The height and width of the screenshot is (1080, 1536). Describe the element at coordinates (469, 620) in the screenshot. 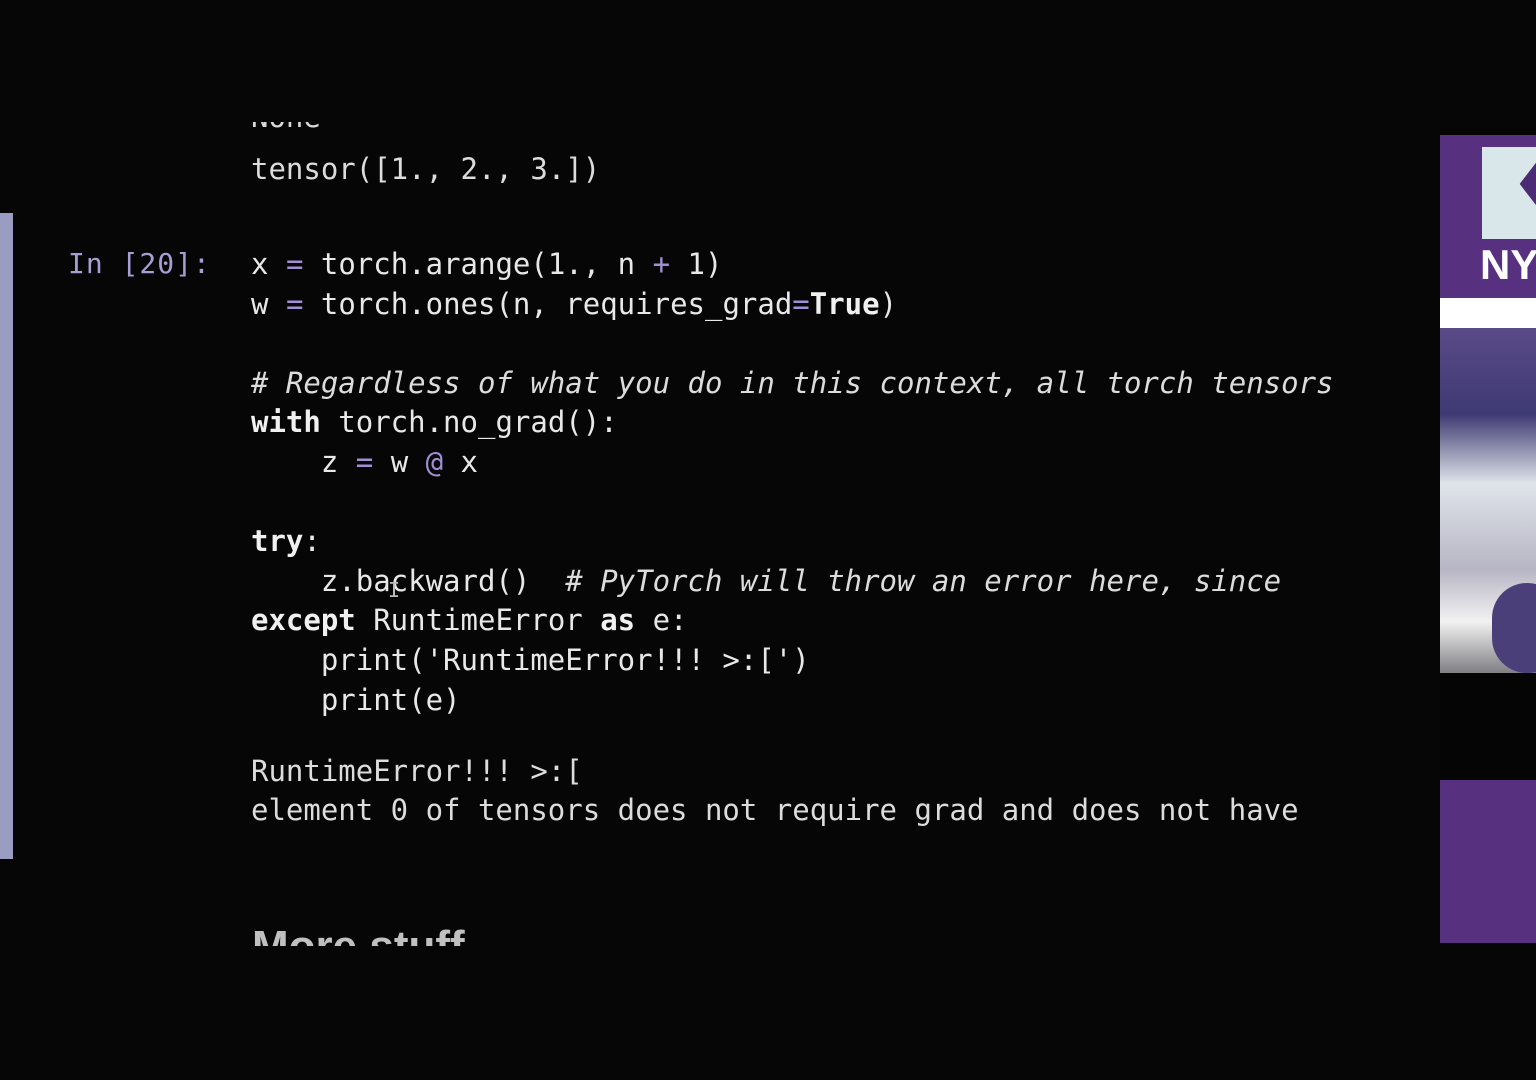

I see `code-line-except: except RuntimeError as e:` at that location.